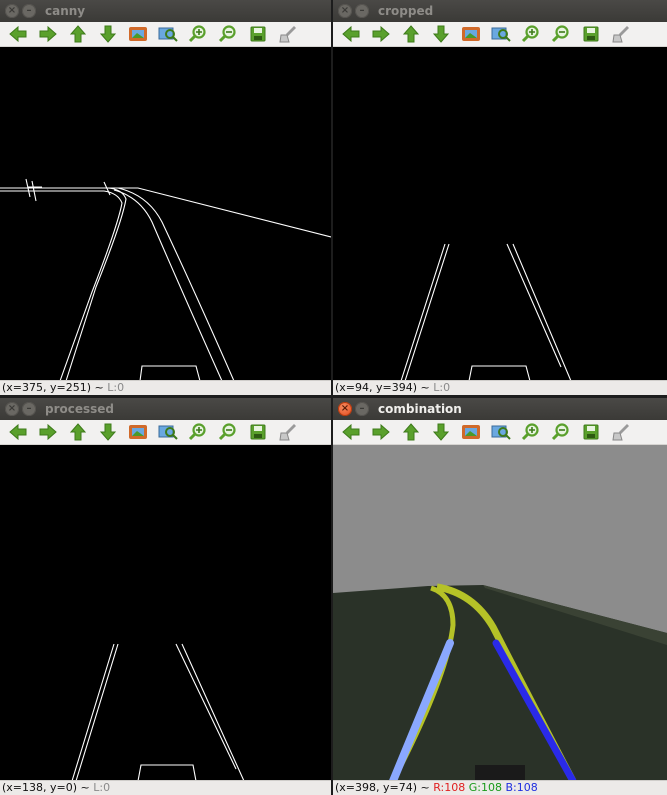  What do you see at coordinates (165, 409) in the screenshot?
I see `title-bar: × – processed` at bounding box center [165, 409].